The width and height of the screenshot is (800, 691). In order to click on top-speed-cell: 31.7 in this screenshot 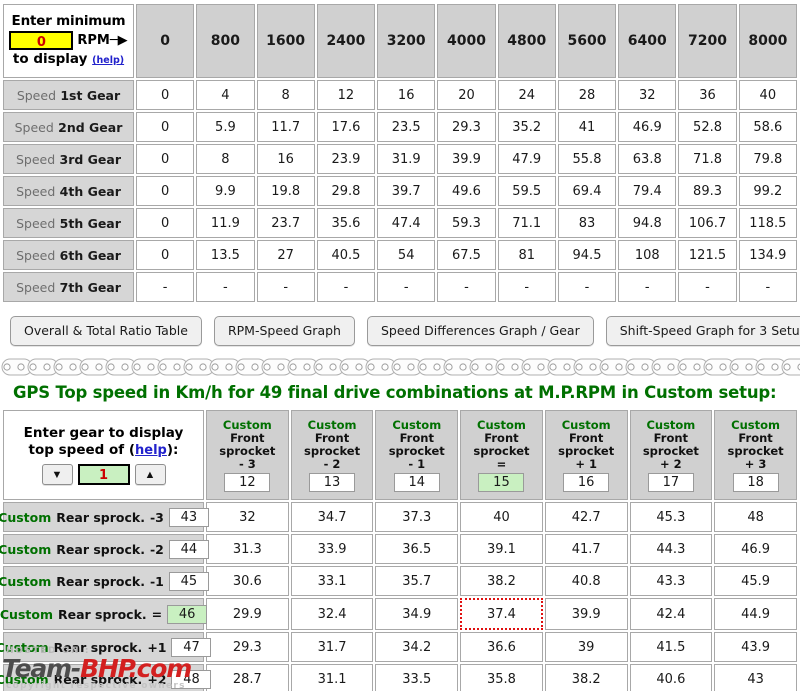, I will do `click(332, 647)`.